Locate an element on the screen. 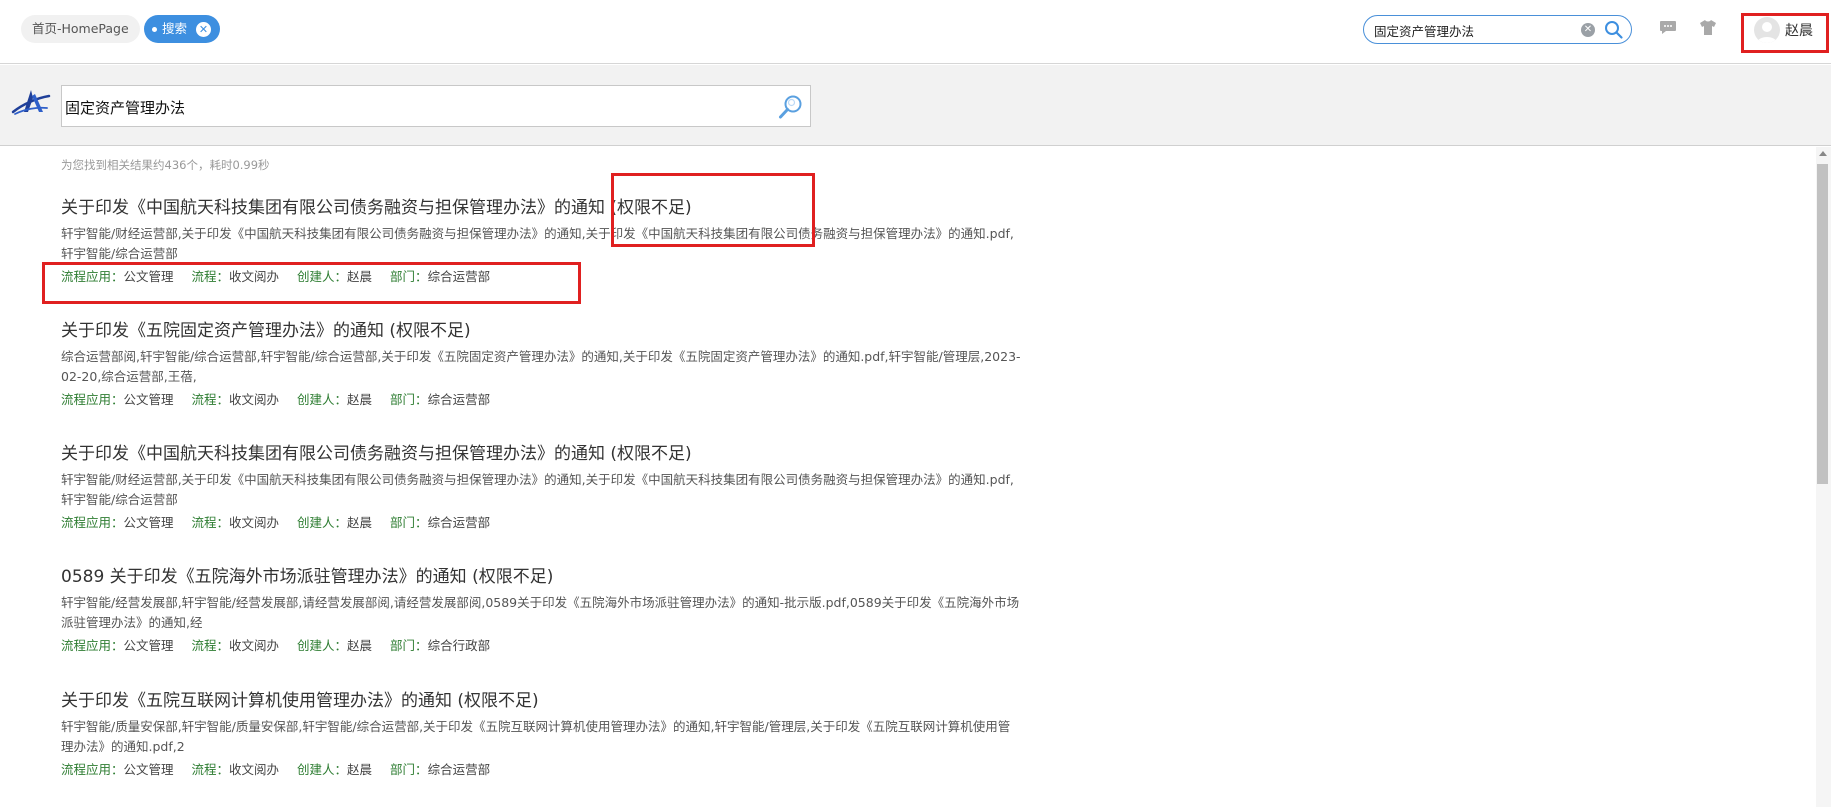  result-title: 关于印发《五院固定资产管理办法》的通知 (权限不足) is located at coordinates (541, 331).